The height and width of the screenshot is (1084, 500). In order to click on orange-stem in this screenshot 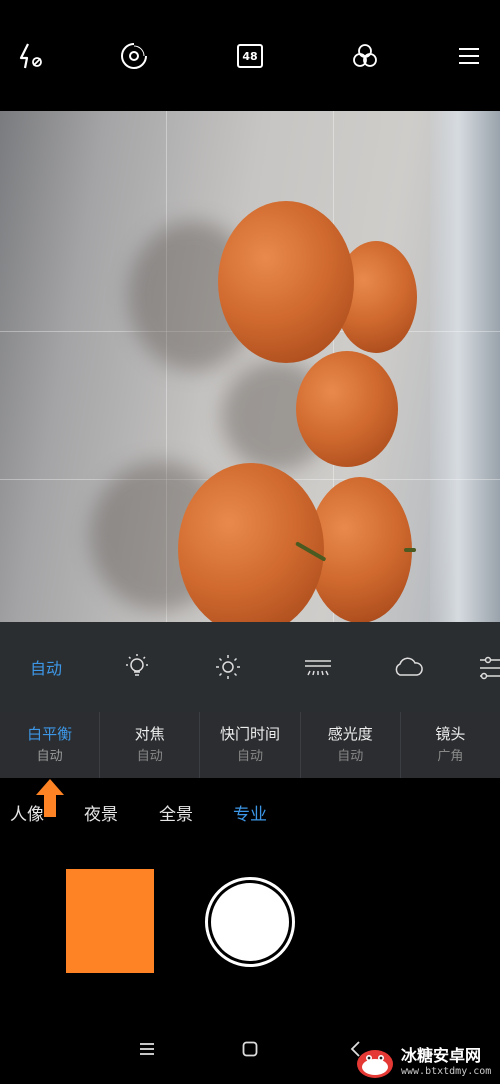, I will do `click(410, 550)`.